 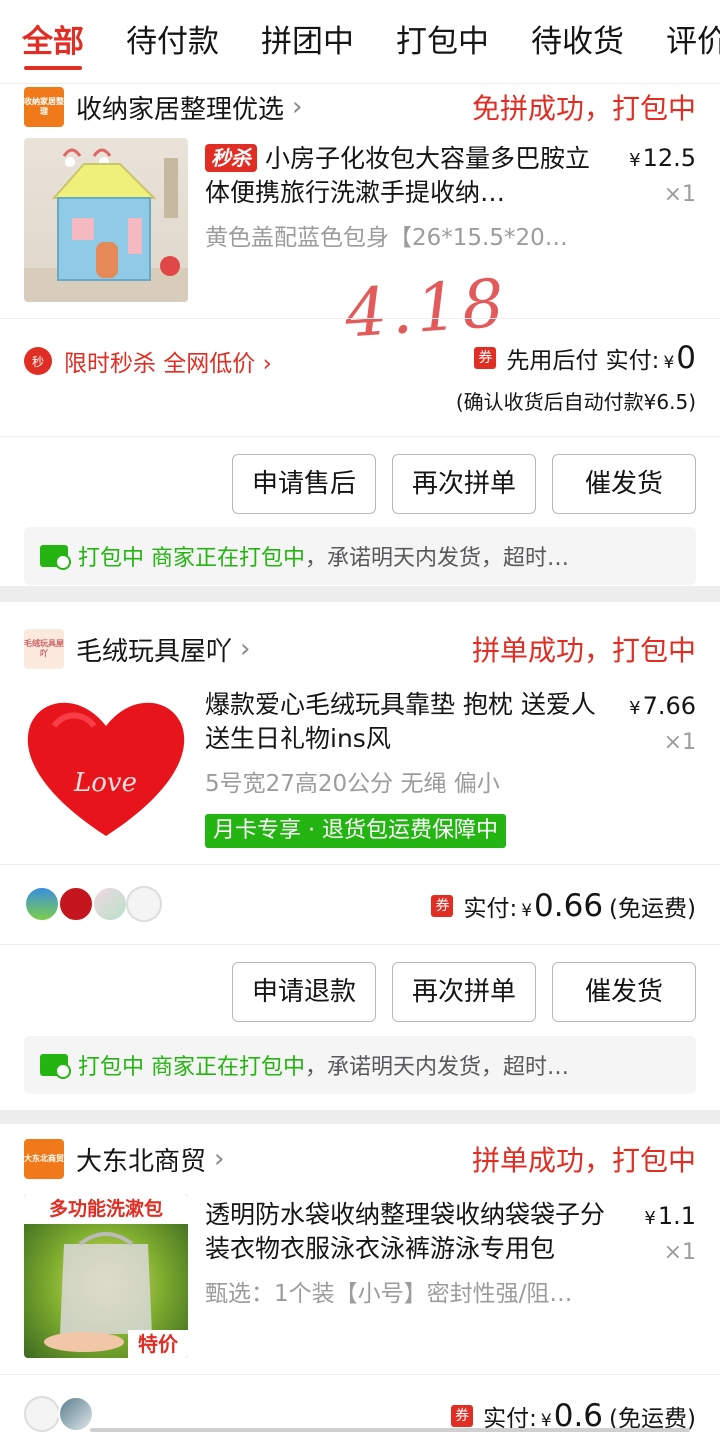 I want to click on tab-packing: 打包中, so click(x=431, y=41).